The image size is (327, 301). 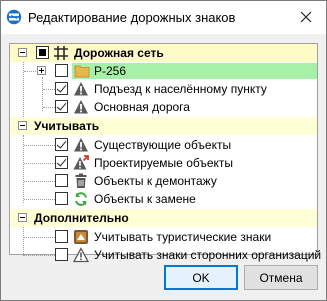 I want to click on planned-sign-icon, so click(x=81, y=163).